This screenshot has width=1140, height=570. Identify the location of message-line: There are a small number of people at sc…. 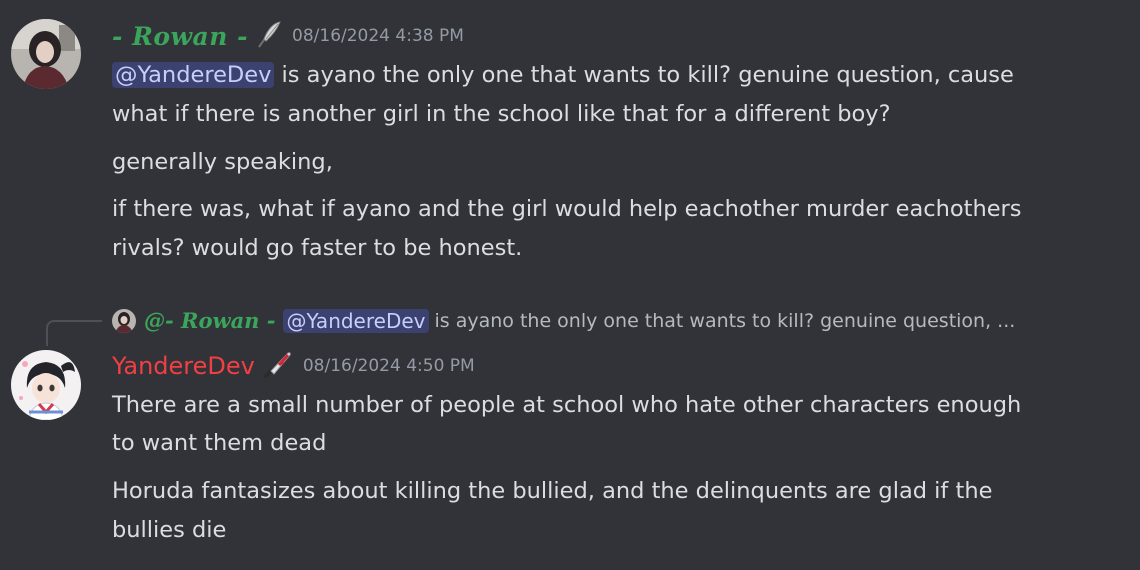
(567, 405).